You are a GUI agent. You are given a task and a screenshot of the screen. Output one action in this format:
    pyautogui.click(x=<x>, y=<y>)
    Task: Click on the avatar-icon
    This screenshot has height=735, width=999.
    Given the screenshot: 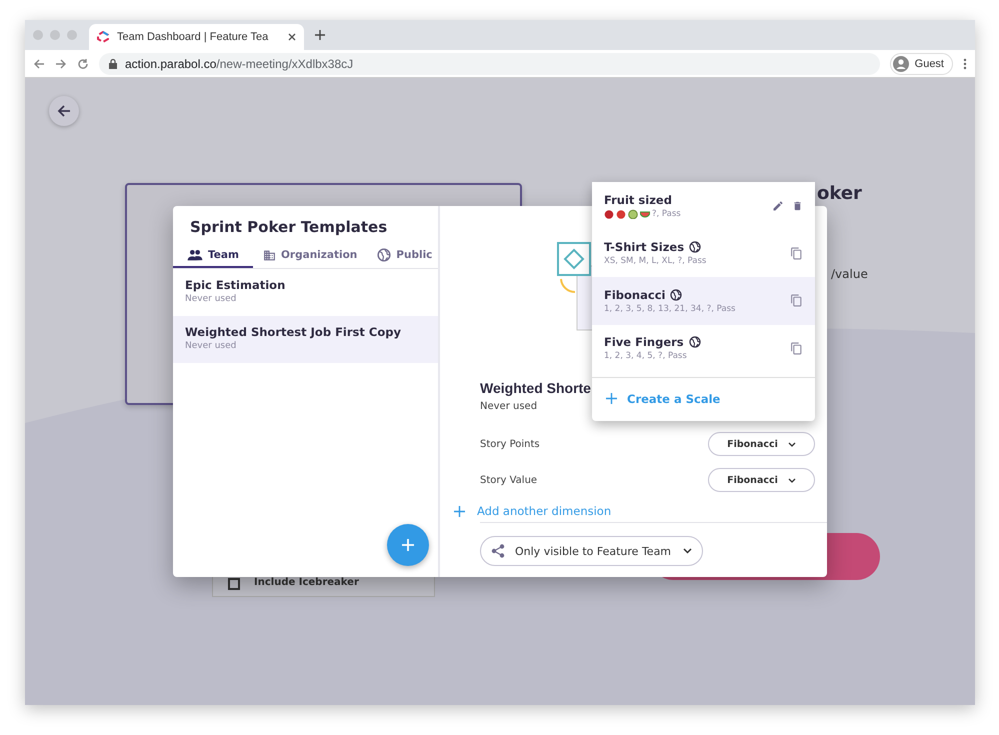 What is the action you would take?
    pyautogui.click(x=900, y=64)
    